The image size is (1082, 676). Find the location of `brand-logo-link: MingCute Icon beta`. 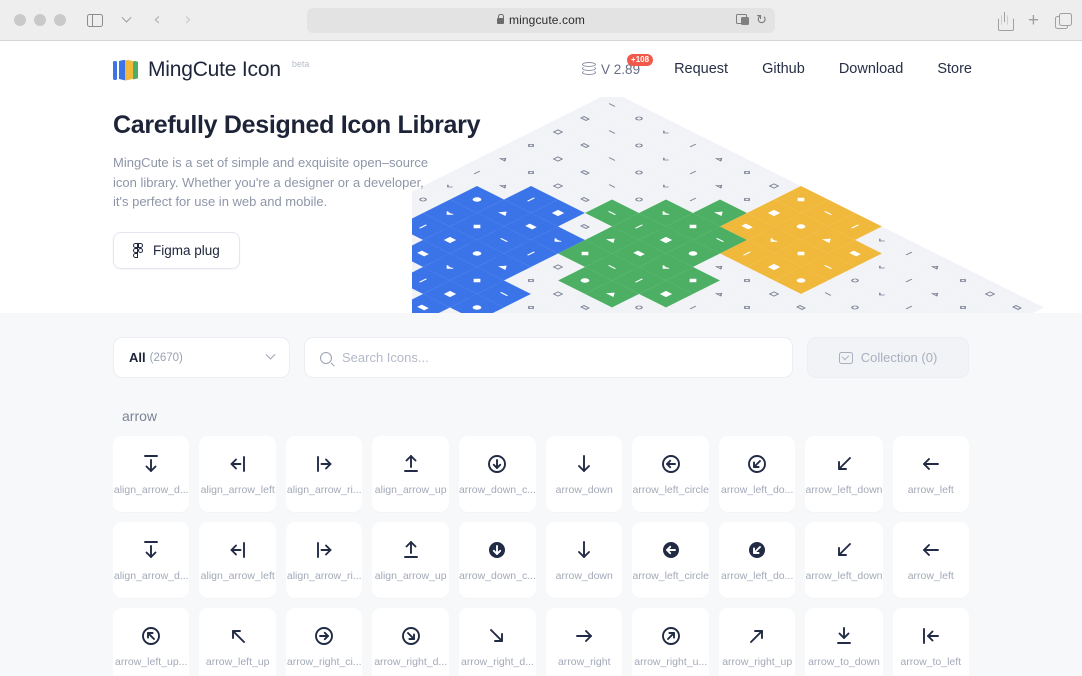

brand-logo-link: MingCute Icon beta is located at coordinates (211, 69).